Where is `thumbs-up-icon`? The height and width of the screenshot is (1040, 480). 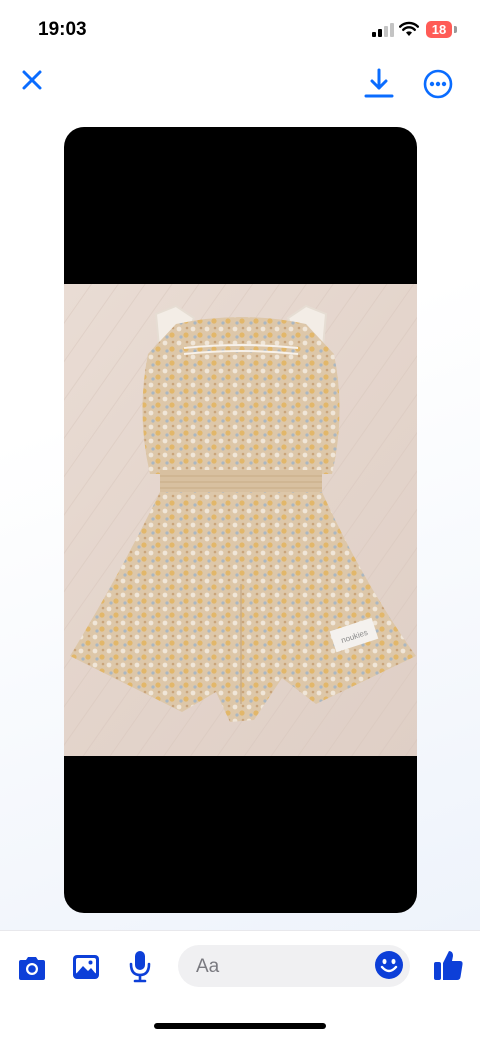
thumbs-up-icon is located at coordinates (448, 965).